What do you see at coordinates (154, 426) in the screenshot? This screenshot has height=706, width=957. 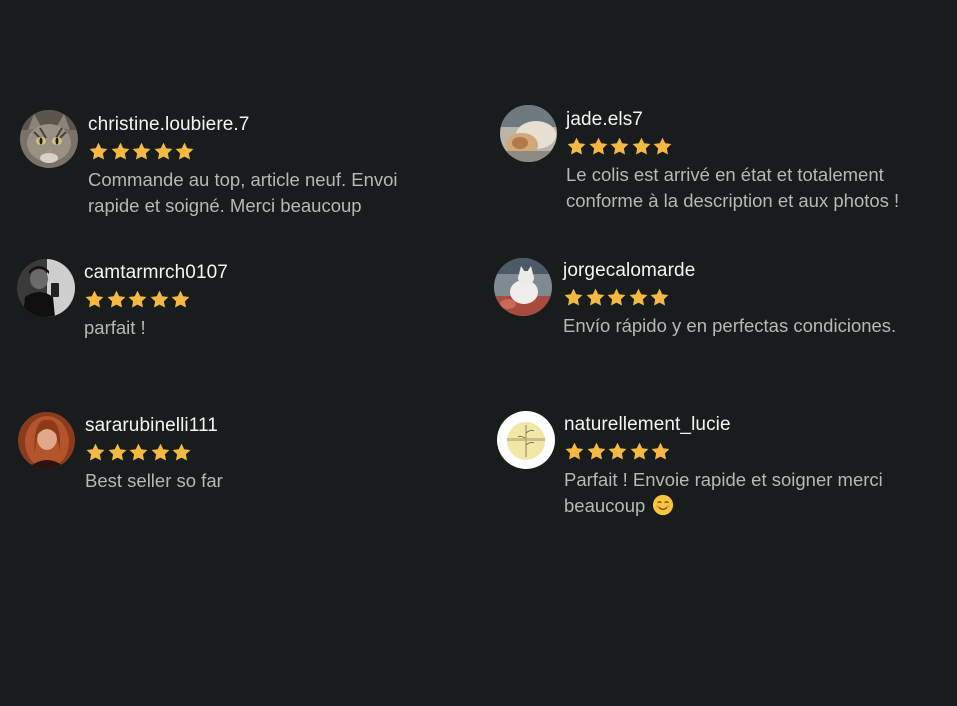 I see `username: sararubinelli111` at bounding box center [154, 426].